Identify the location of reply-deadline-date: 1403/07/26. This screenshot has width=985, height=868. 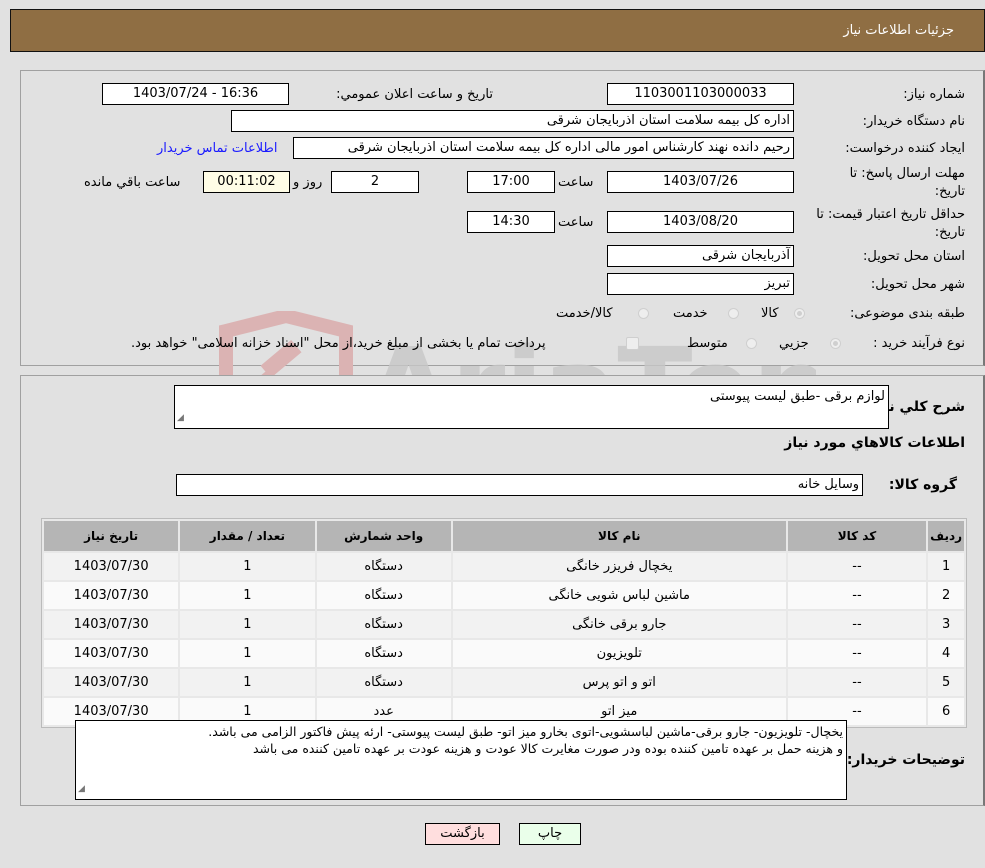
(700, 182).